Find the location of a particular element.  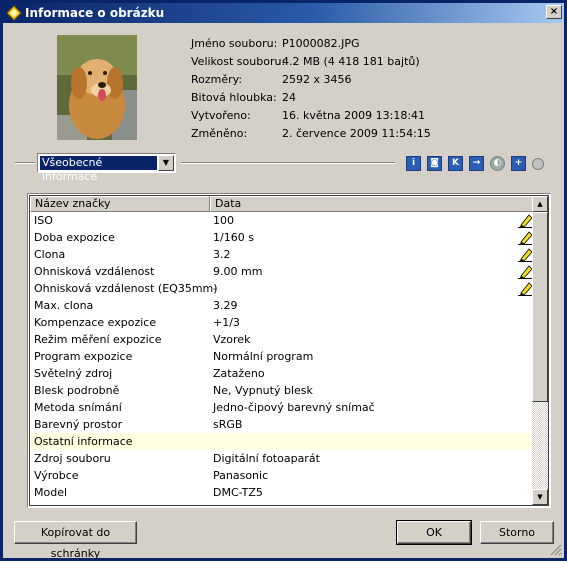

table-row: Blesk podrobně Ne, Vypnutý blesk is located at coordinates (281, 390).